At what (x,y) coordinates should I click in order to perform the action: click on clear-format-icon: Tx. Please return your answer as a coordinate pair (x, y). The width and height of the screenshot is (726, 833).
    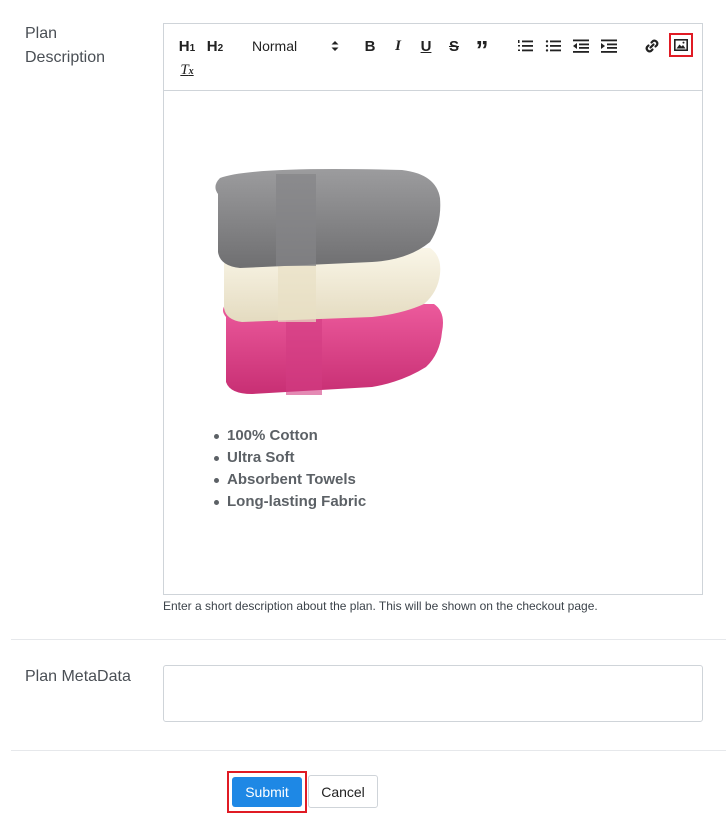
    Looking at the image, I should click on (187, 69).